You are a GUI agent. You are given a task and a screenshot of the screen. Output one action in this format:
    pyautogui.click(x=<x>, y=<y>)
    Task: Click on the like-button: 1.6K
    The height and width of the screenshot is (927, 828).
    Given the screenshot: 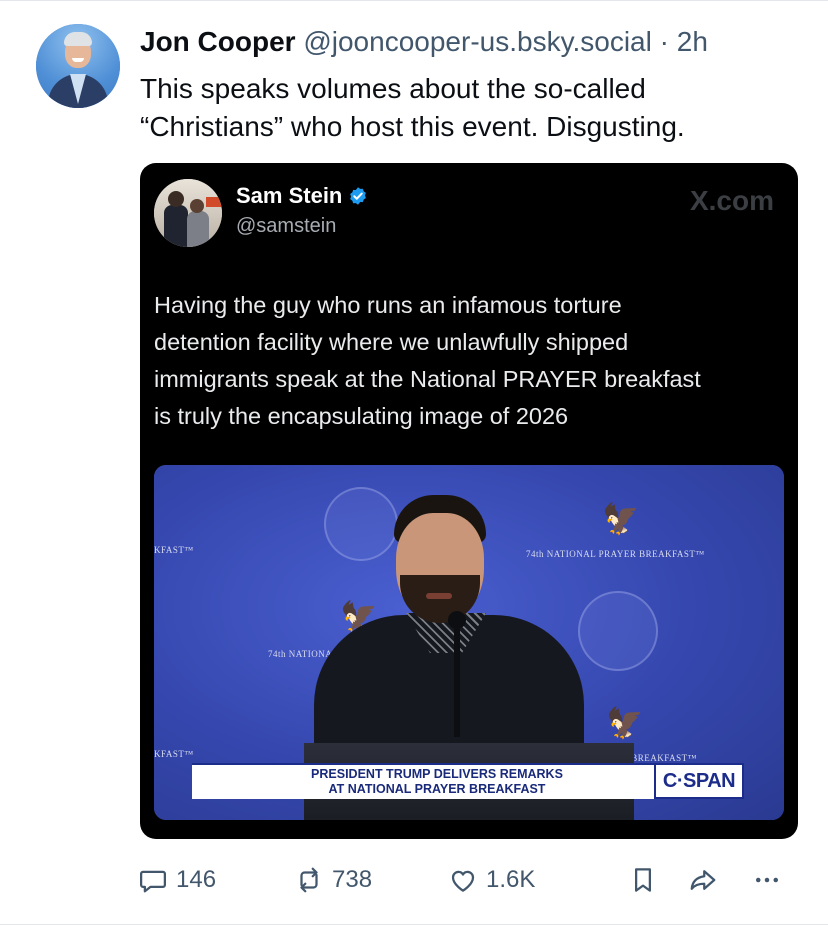 What is the action you would take?
    pyautogui.click(x=491, y=880)
    